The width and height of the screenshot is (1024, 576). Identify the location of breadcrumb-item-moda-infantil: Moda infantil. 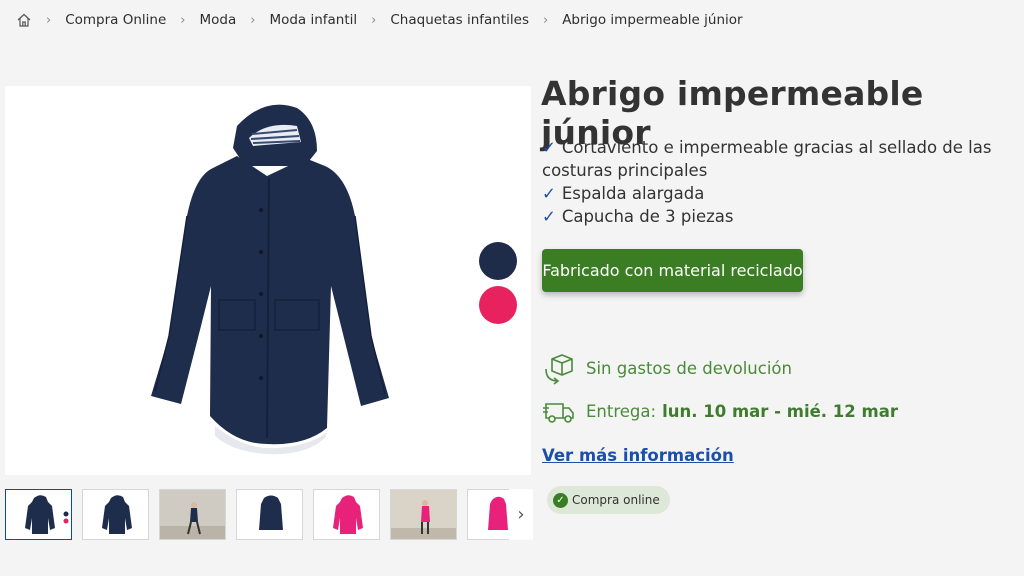
(313, 20).